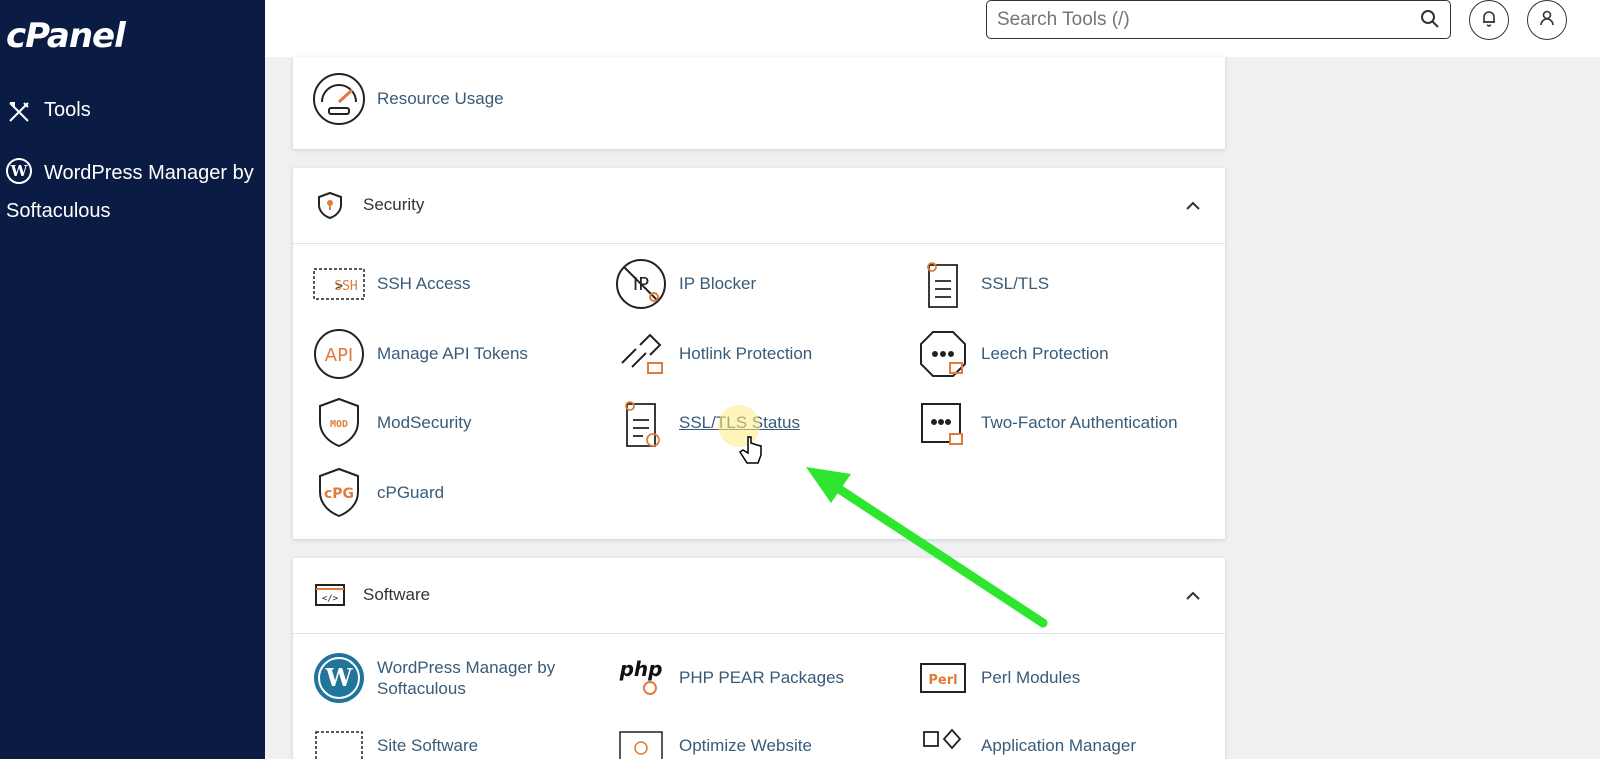 This screenshot has height=759, width=1600. I want to click on tool-leech-protection: Leech Protection, so click(1012, 354).